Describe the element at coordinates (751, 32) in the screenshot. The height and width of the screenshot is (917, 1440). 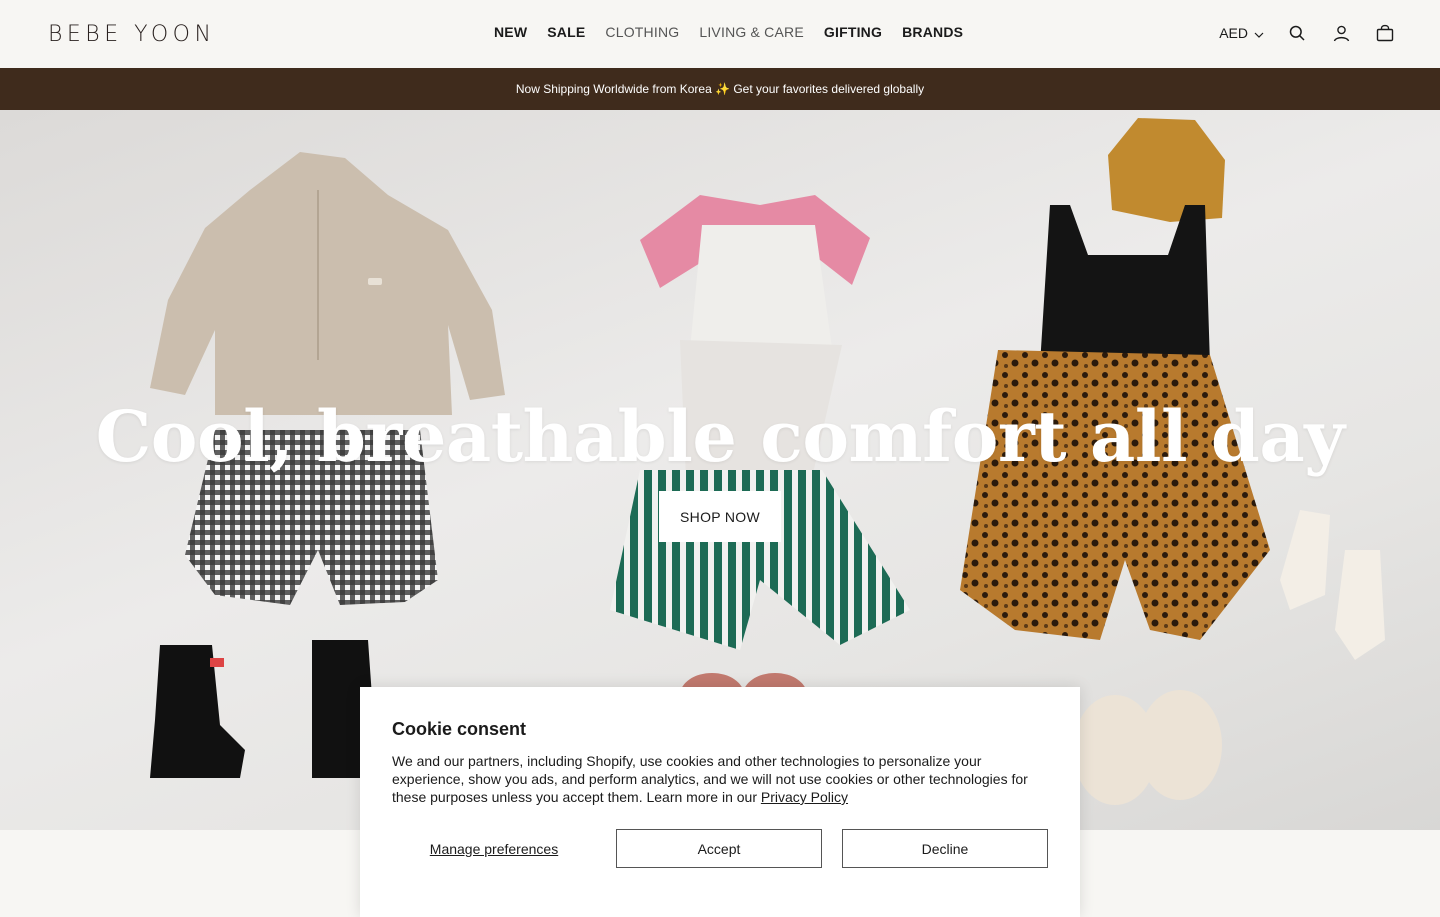
I see `nav-item-living-care: LIVING & CARE` at that location.